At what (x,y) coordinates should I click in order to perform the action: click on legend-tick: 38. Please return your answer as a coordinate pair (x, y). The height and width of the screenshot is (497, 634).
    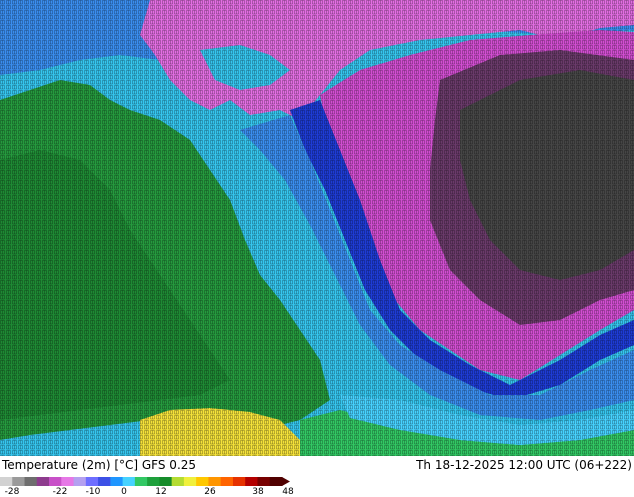
    Looking at the image, I should click on (258, 492).